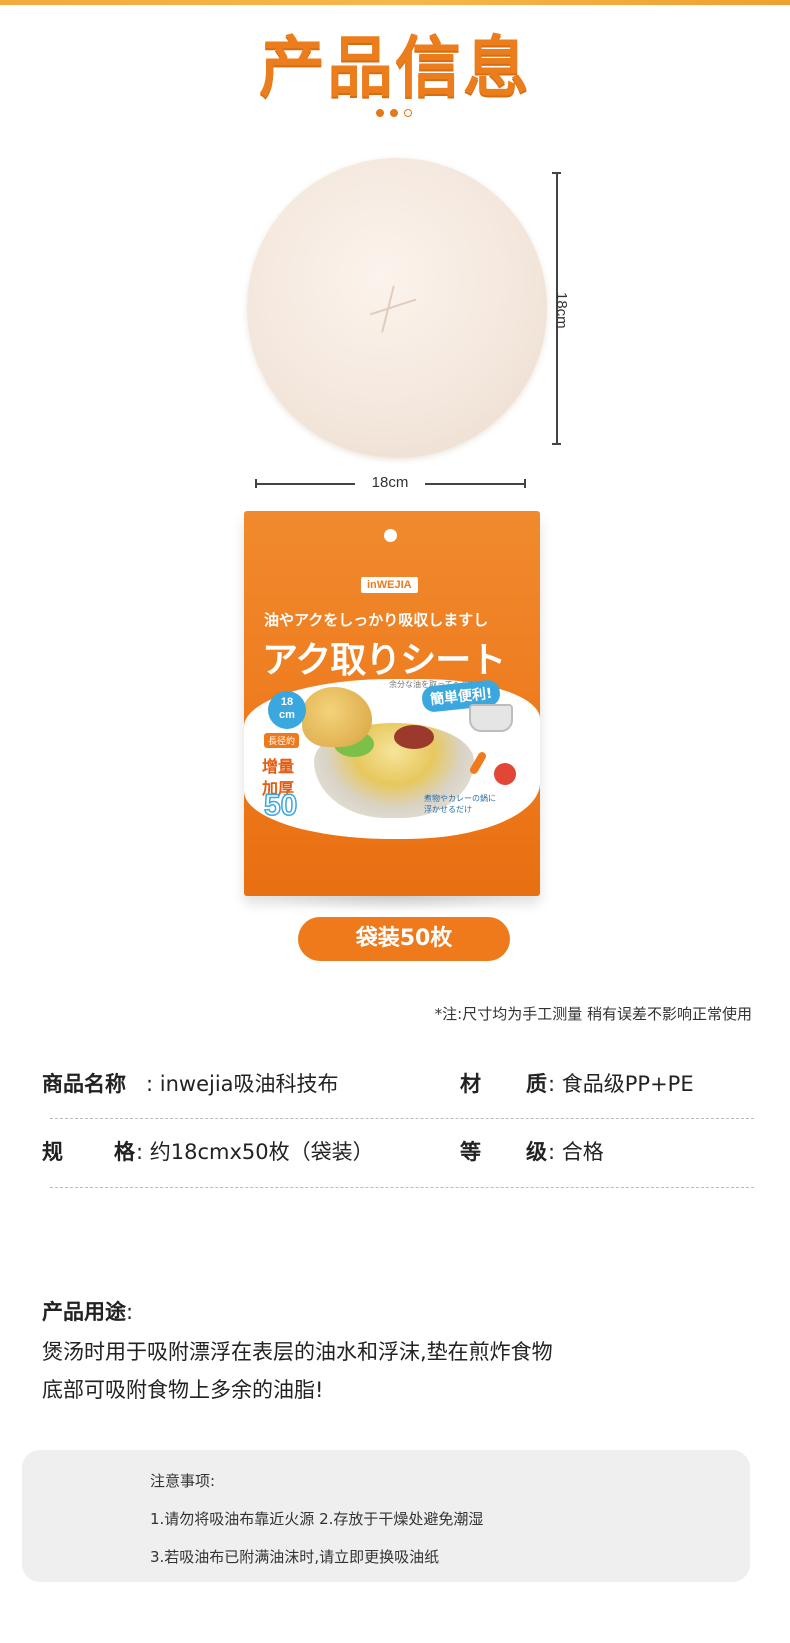  What do you see at coordinates (278, 766) in the screenshot?
I see `thickened-line1: 增量` at bounding box center [278, 766].